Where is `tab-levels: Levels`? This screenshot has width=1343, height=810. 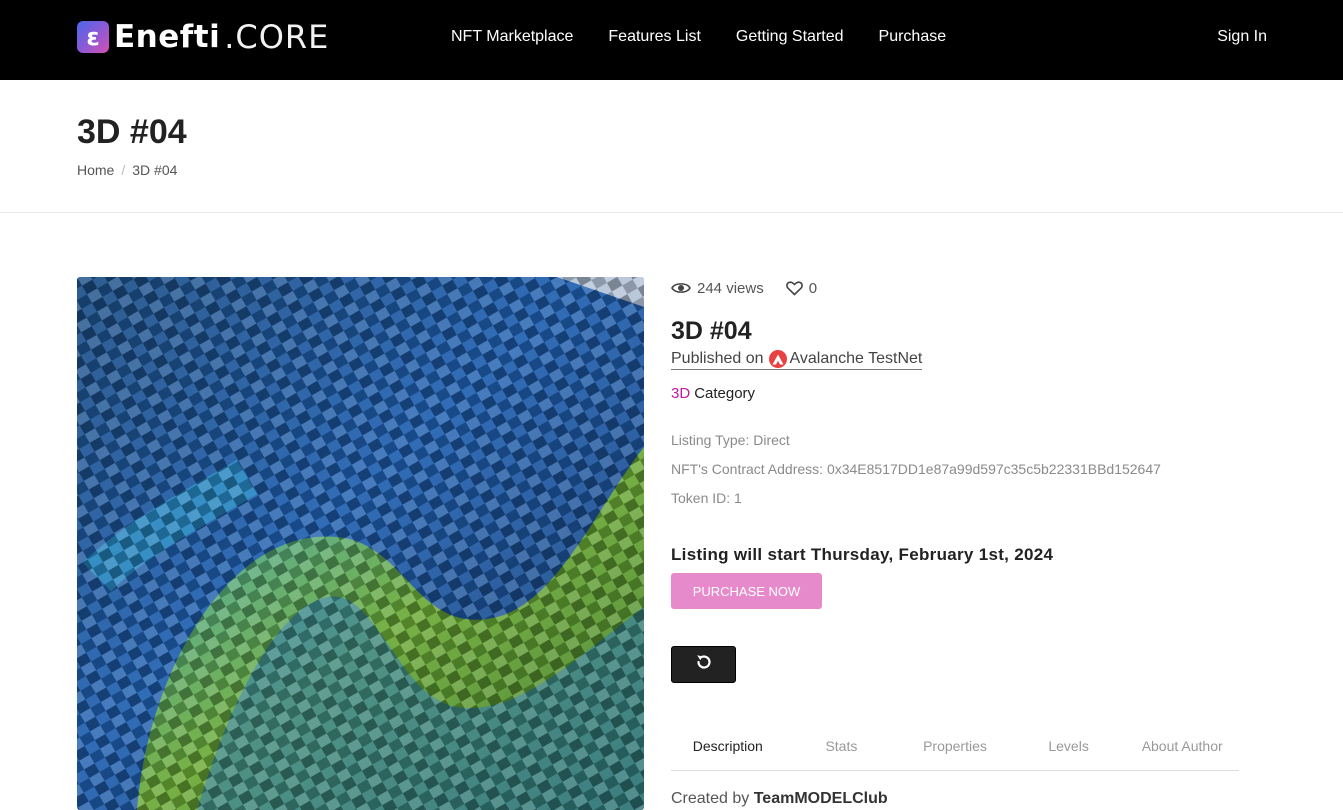
tab-levels: Levels is located at coordinates (1069, 750).